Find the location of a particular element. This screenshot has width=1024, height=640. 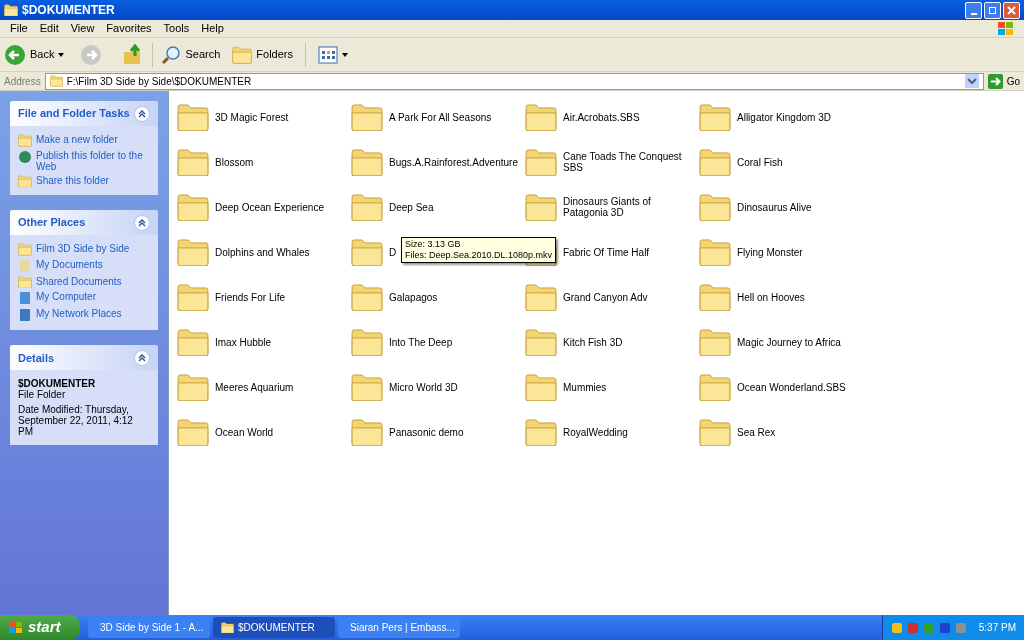

folder-name: Kitch Fish 3D is located at coordinates (626, 342).